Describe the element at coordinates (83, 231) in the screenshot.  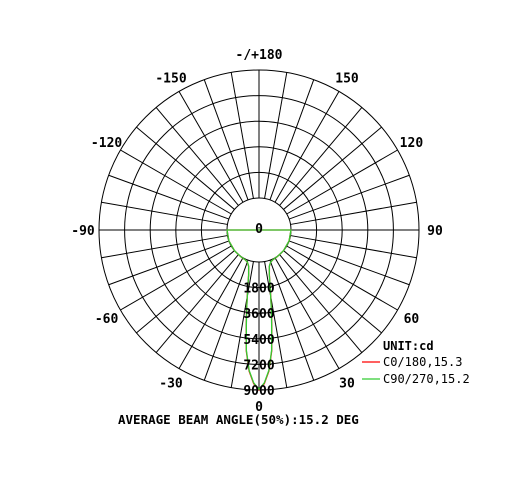
I see `angle-label: -90` at that location.